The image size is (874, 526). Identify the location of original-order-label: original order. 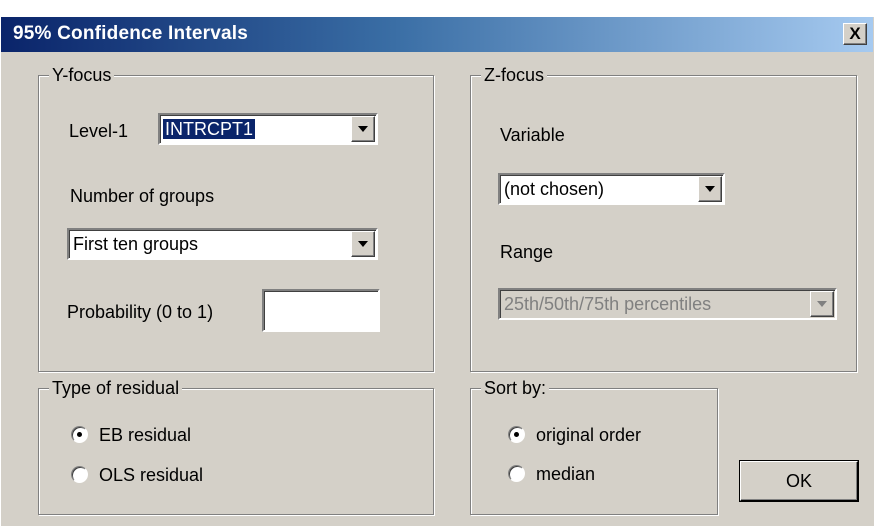
(589, 435).